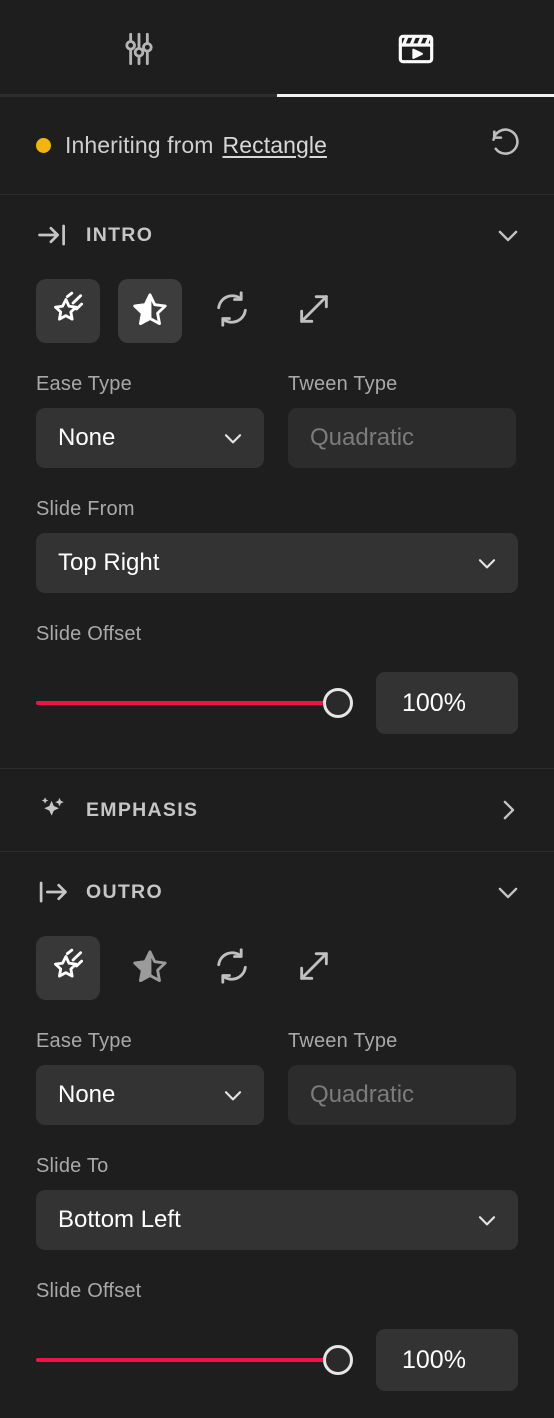 The width and height of the screenshot is (554, 1418). What do you see at coordinates (508, 810) in the screenshot?
I see `chevron-right-icon` at bounding box center [508, 810].